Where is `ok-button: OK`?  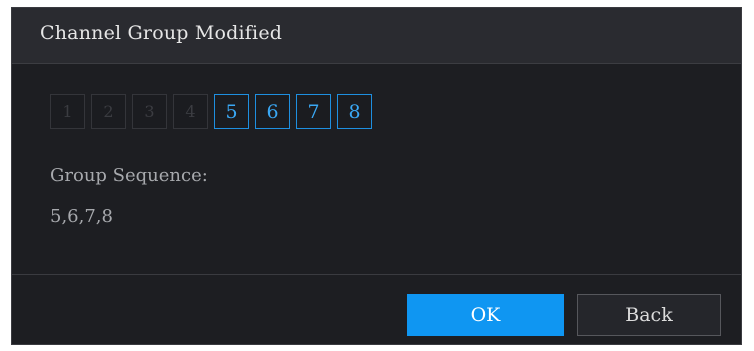 ok-button: OK is located at coordinates (485, 315).